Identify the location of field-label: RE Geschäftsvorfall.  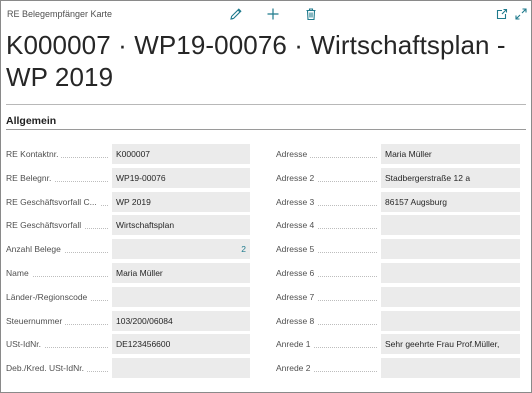
(45, 225).